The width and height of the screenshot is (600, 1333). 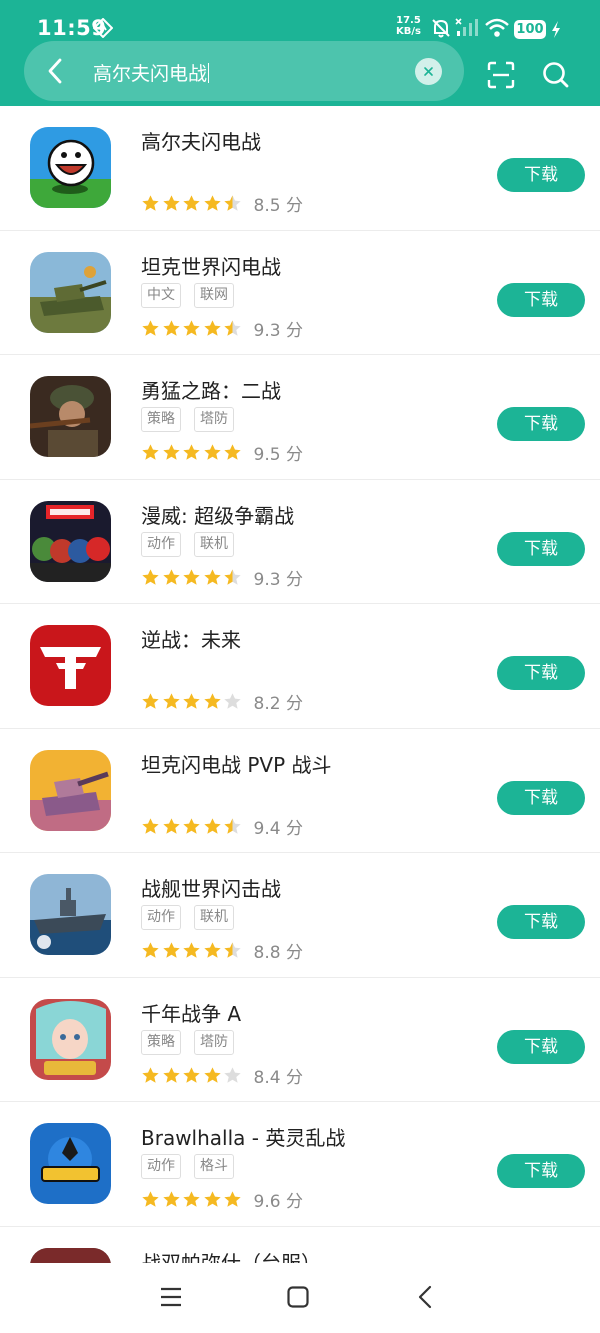 I want to click on score: 9.6 分, so click(x=278, y=1202).